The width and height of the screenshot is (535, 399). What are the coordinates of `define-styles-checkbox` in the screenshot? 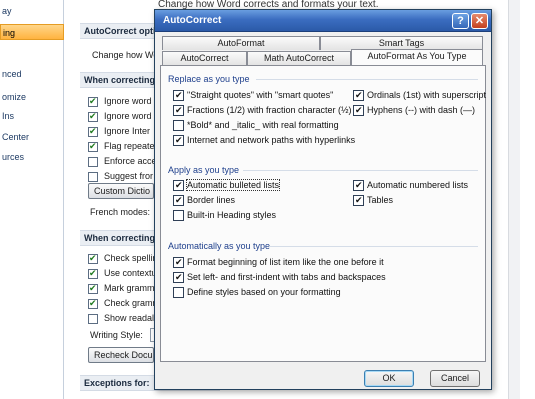 It's located at (178, 292).